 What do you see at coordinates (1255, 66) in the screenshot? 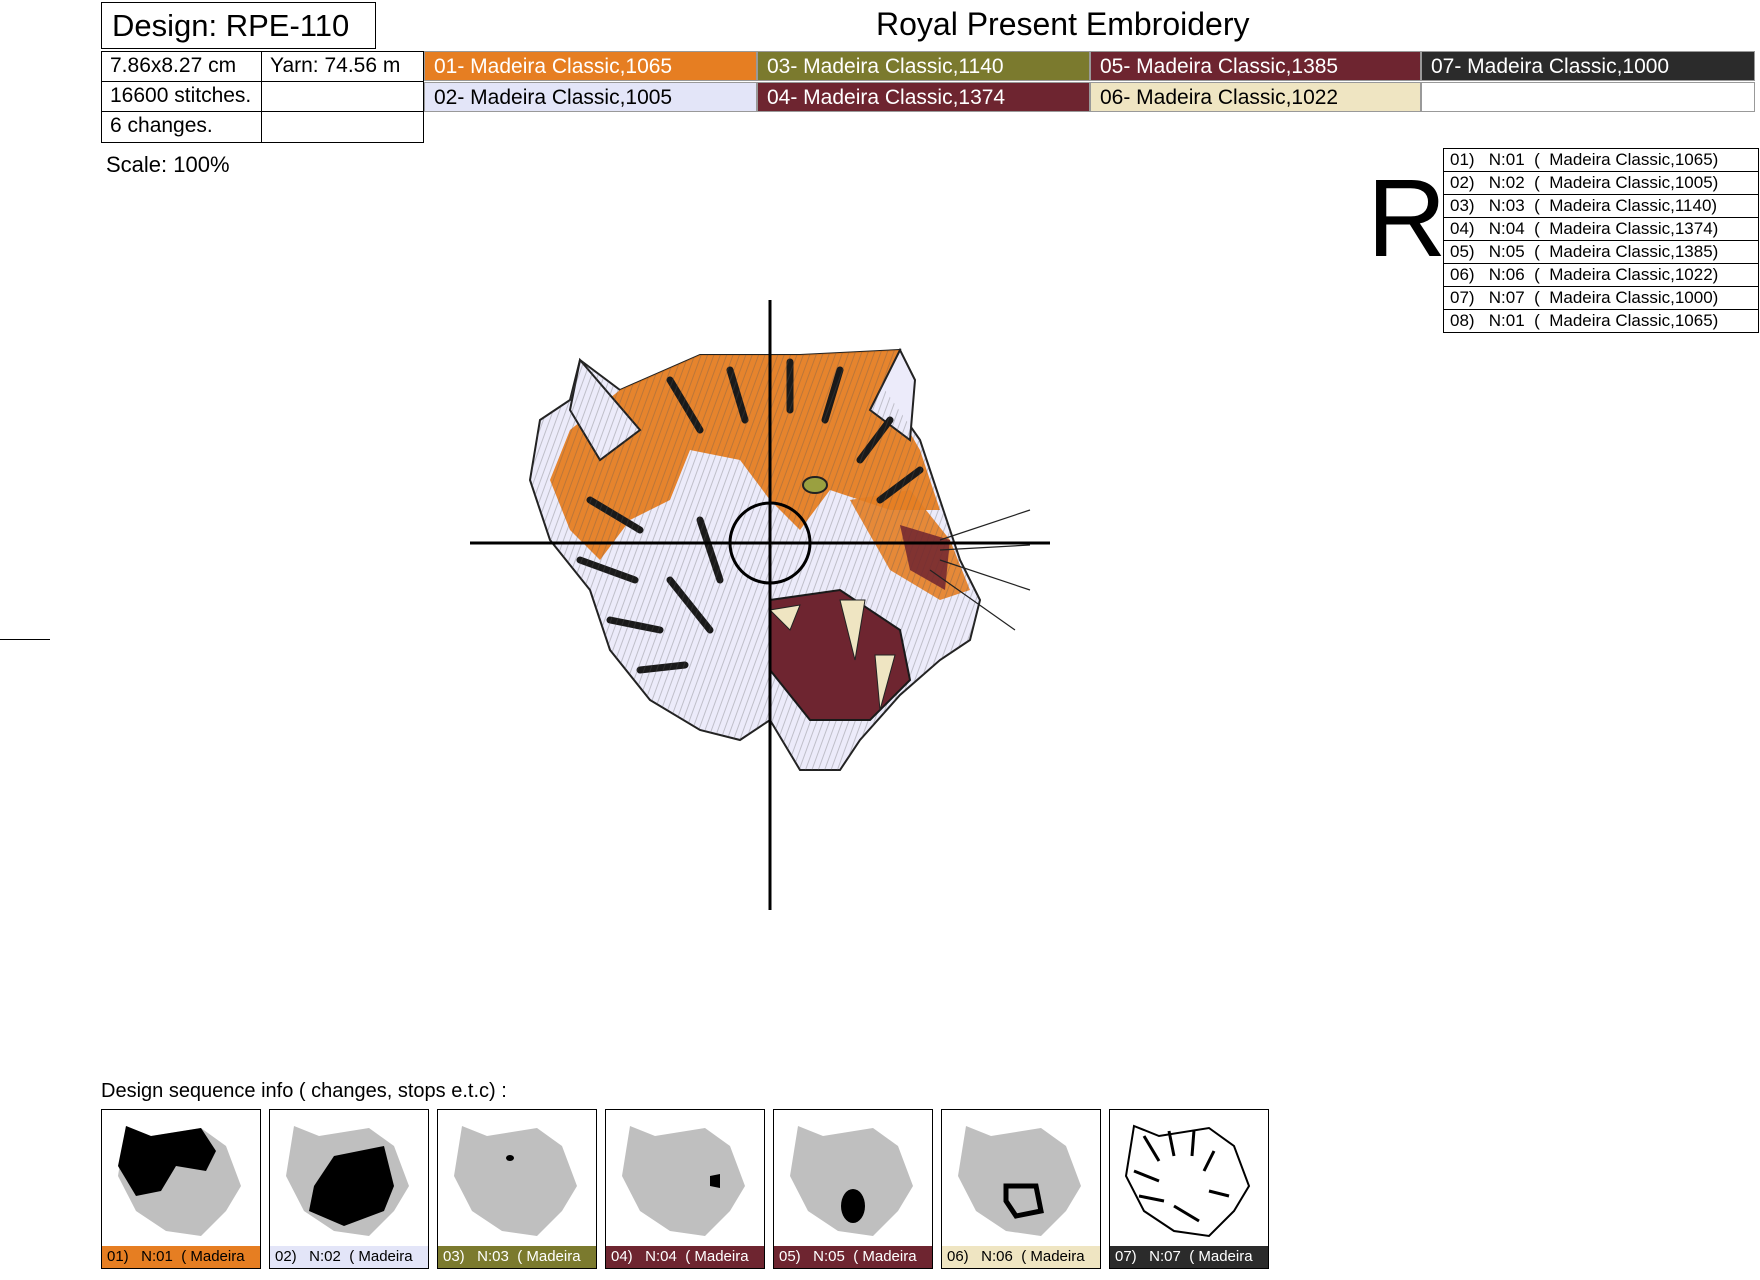
I see `thread-swatch-05: 05- Madeira Classic,1385` at bounding box center [1255, 66].